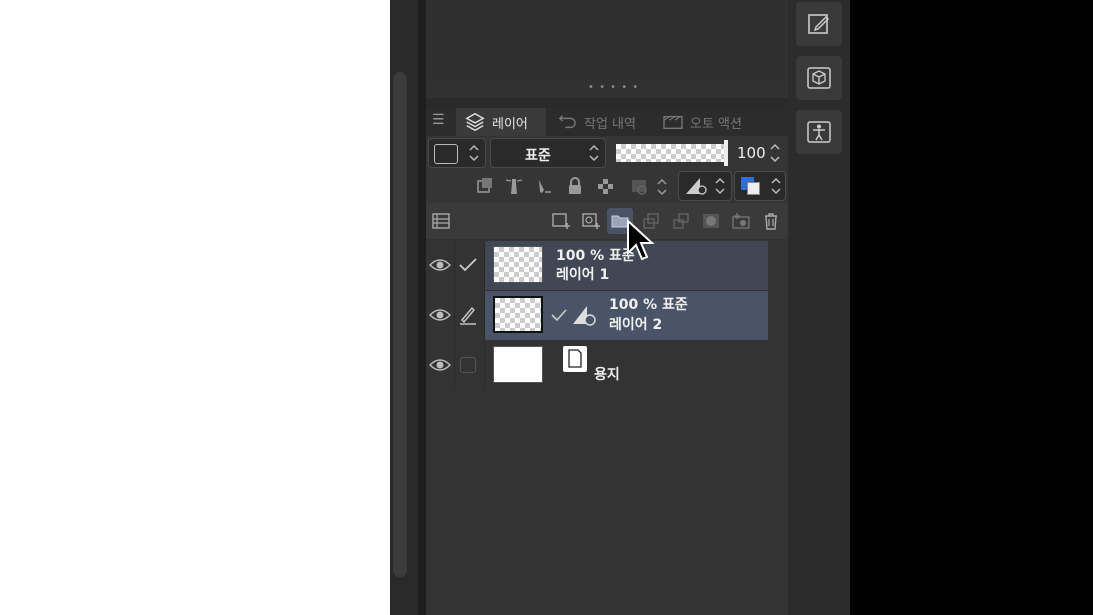  What do you see at coordinates (607, 315) in the screenshot?
I see `layer-row-2: 100 % 표준 레이어 2` at bounding box center [607, 315].